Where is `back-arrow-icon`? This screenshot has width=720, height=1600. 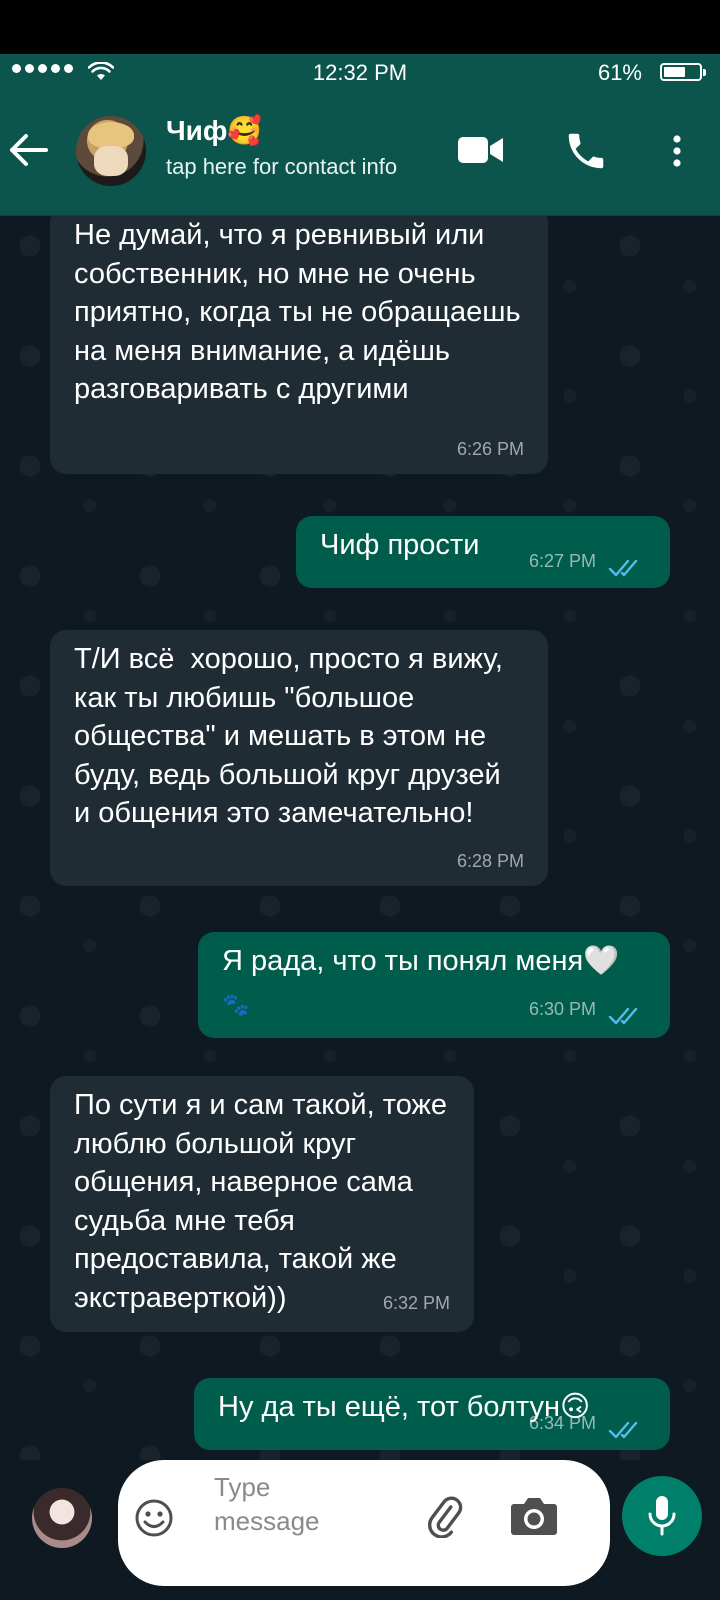
back-arrow-icon is located at coordinates (28, 150).